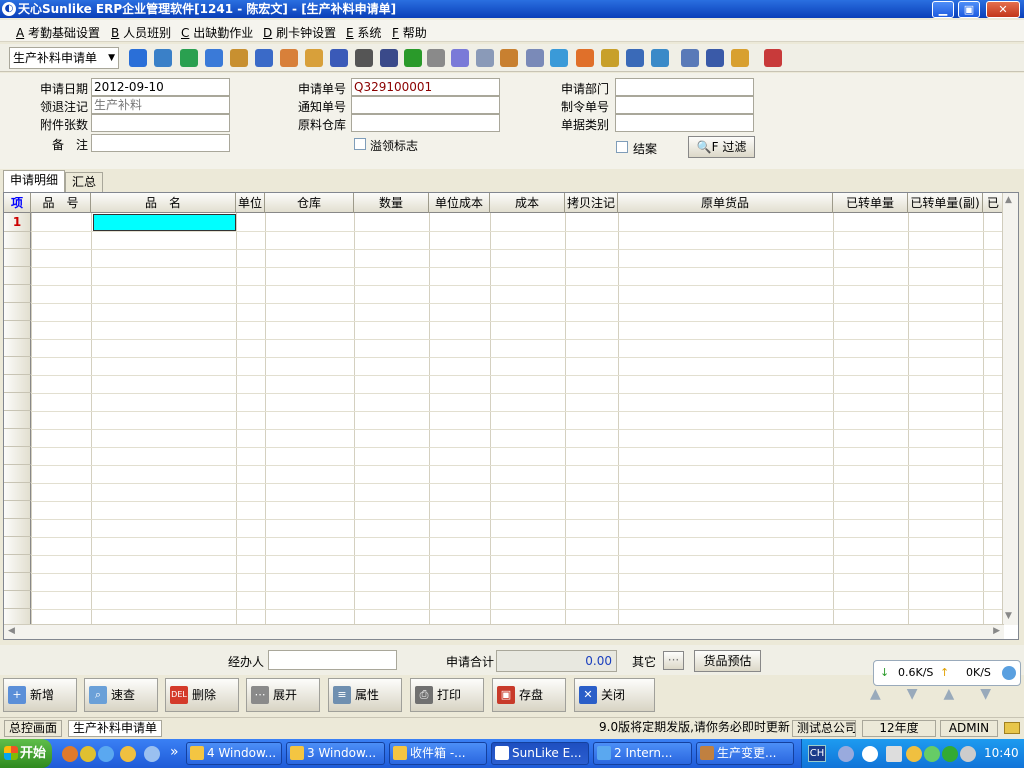 This screenshot has width=1024, height=768. I want to click on home-lock-icon, so click(214, 58).